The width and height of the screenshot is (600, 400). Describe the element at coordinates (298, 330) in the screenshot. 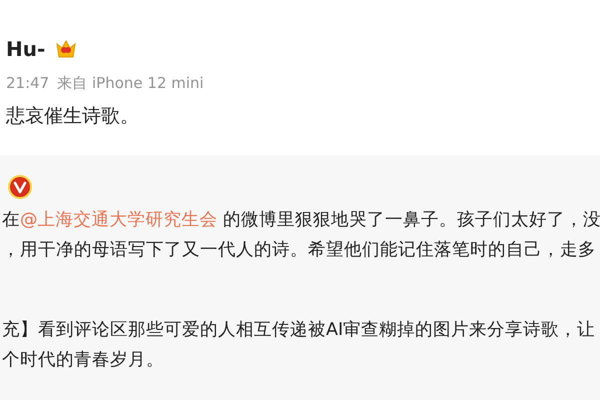

I see `repost-text: 充】看到评论区那些可爱的人相互传递被AI审查糊掉的图片来分享诗歌，让` at that location.